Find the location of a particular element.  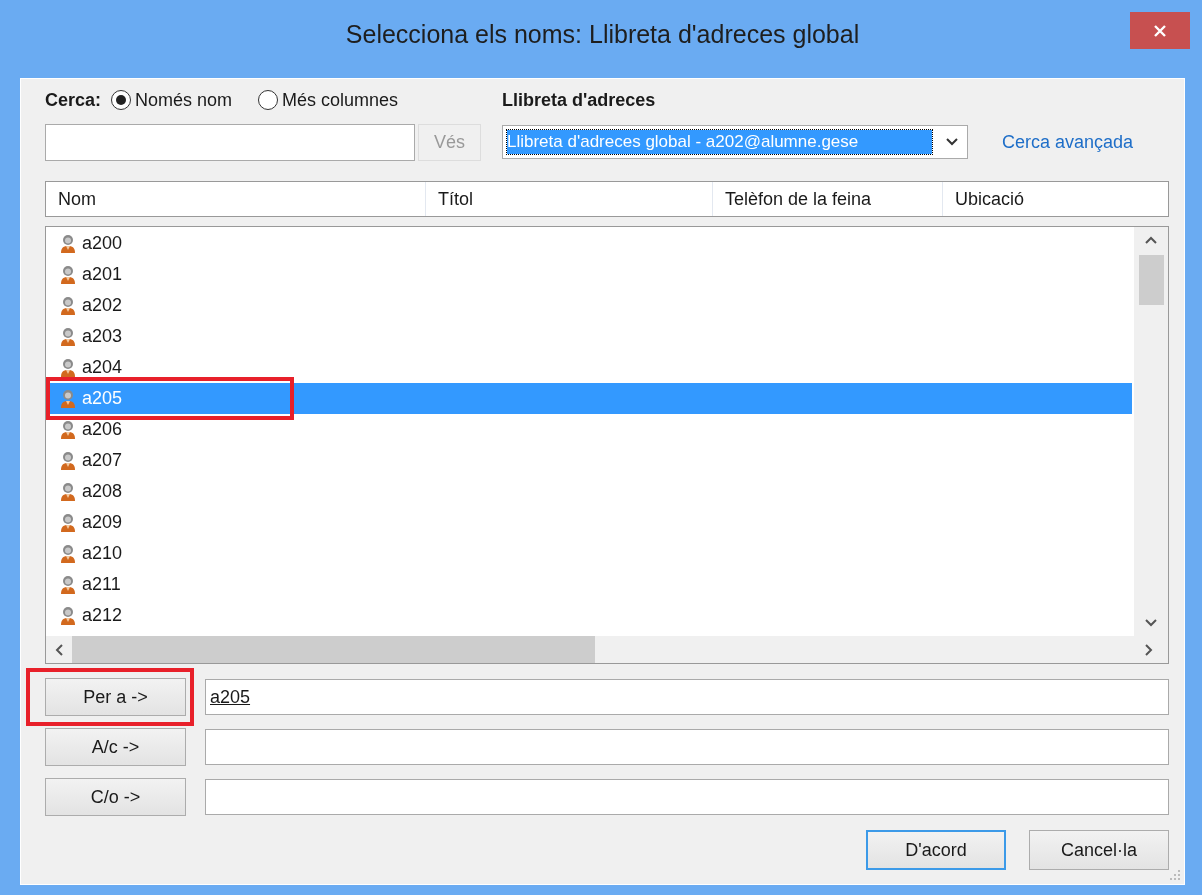

contact-name: a208 is located at coordinates (102, 491).